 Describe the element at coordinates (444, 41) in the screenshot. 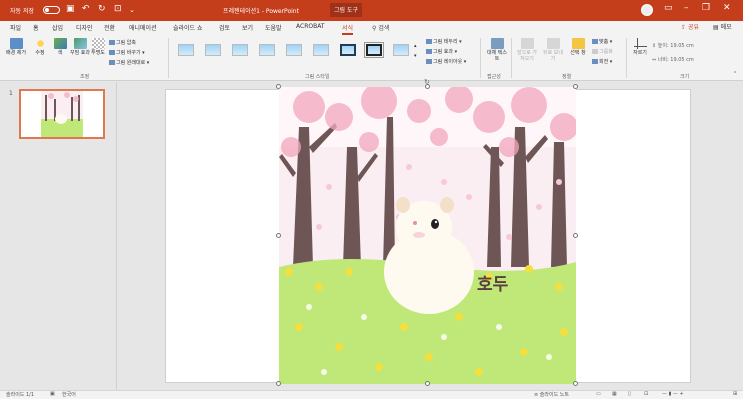

I see `picture-border-button: 그림 테두리 ▾` at that location.